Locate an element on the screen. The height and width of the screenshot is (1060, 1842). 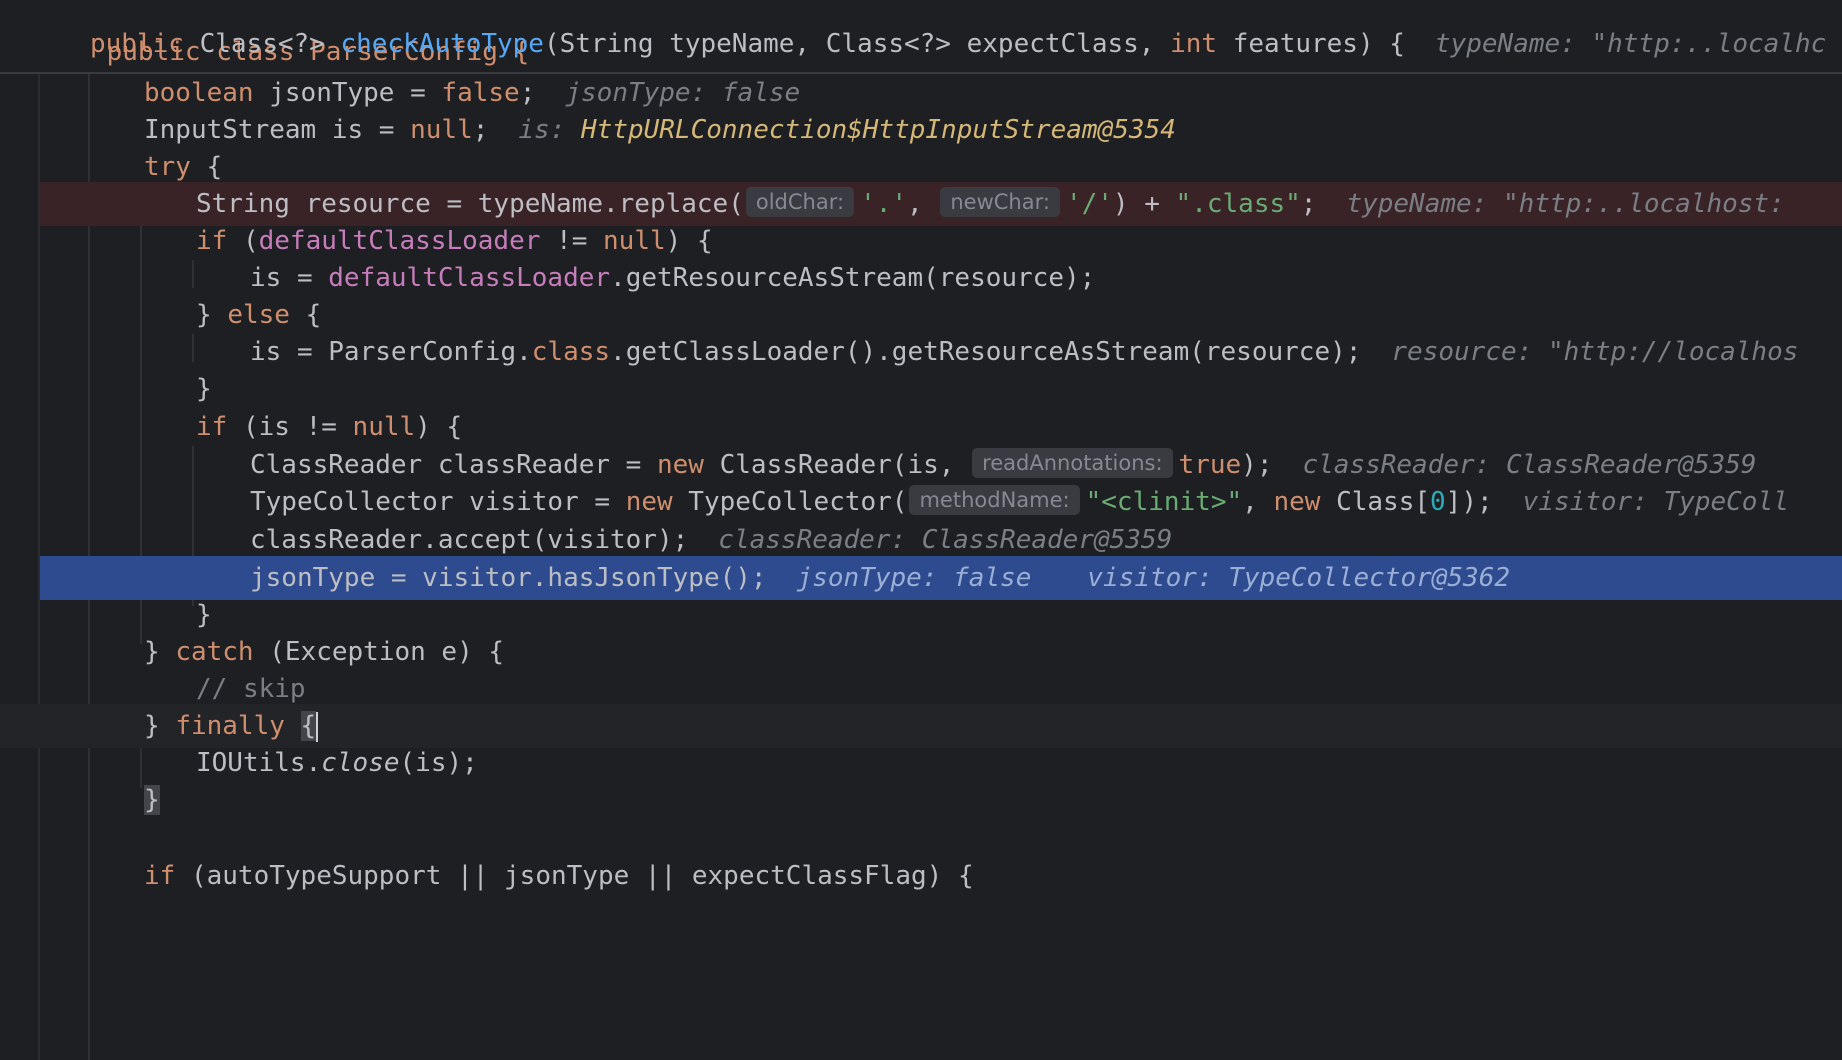
inline-debug-hint: resource: "http://localhos is located at coordinates (1595, 352).